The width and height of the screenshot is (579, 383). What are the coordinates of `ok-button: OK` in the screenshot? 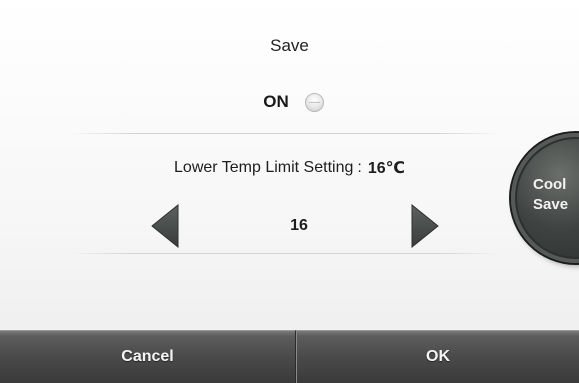 It's located at (437, 356).